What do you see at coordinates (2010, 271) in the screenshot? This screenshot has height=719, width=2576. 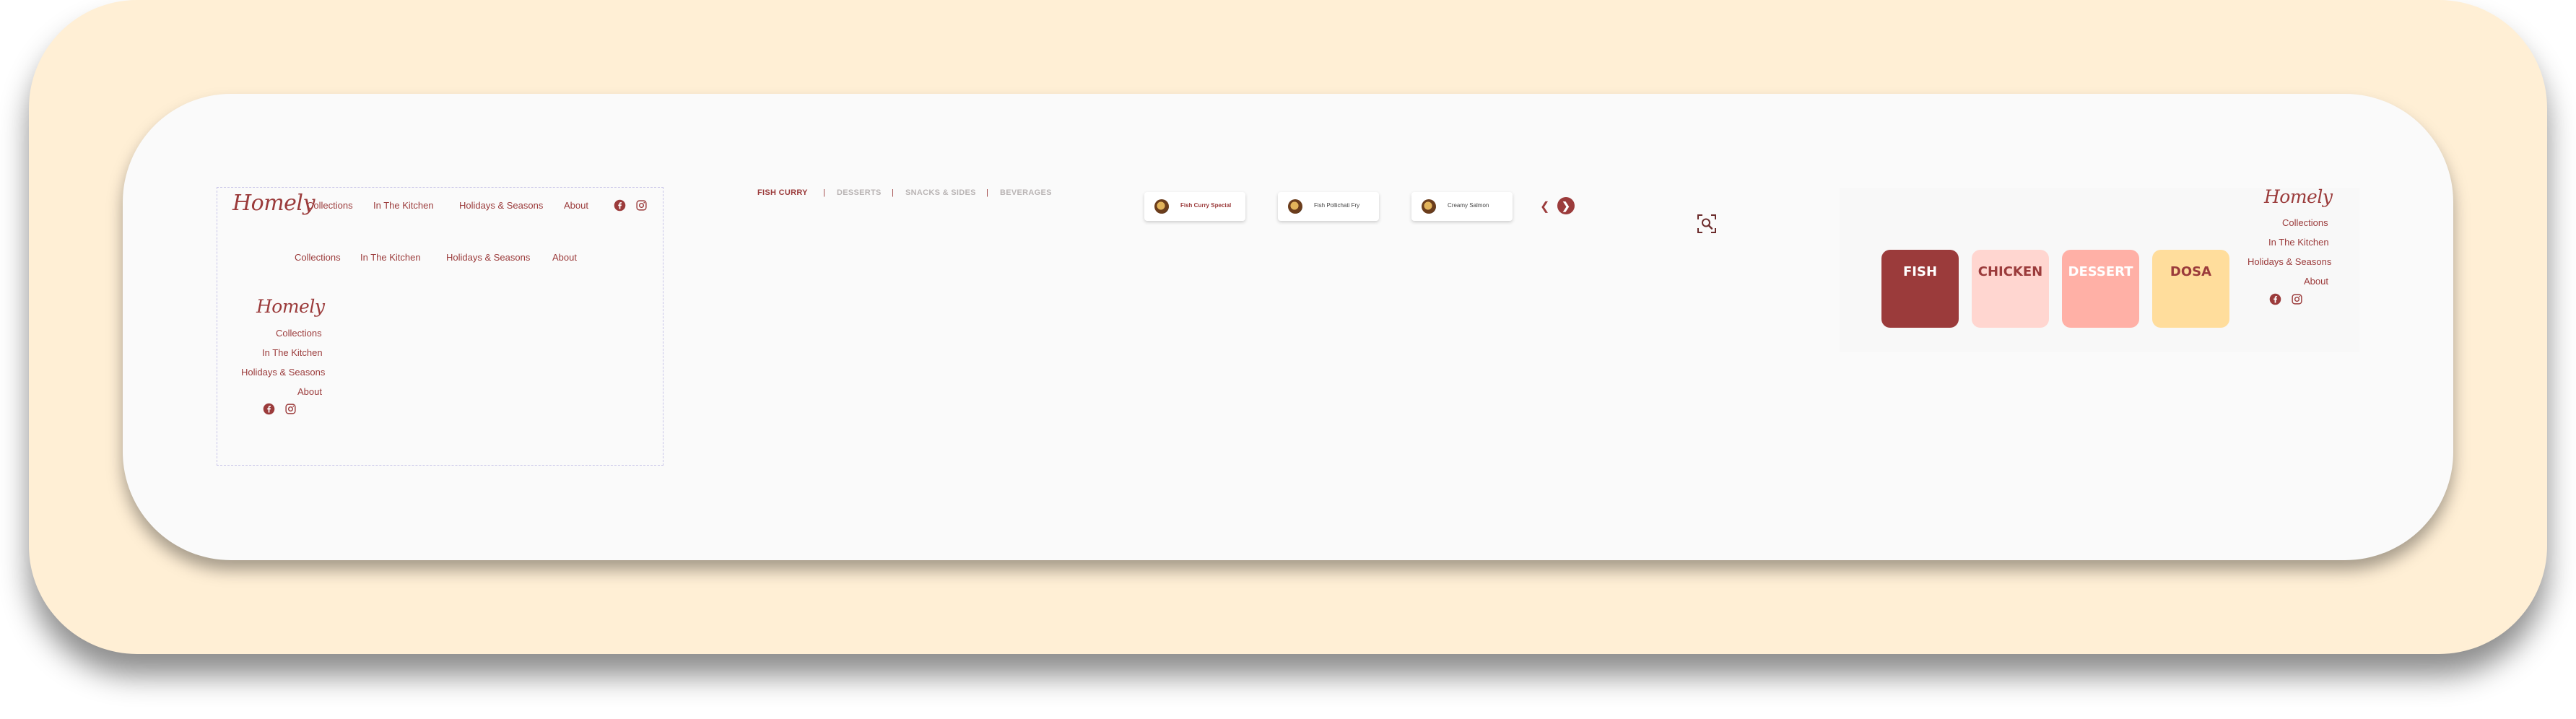 I see `category-label: CHICKEN` at bounding box center [2010, 271].